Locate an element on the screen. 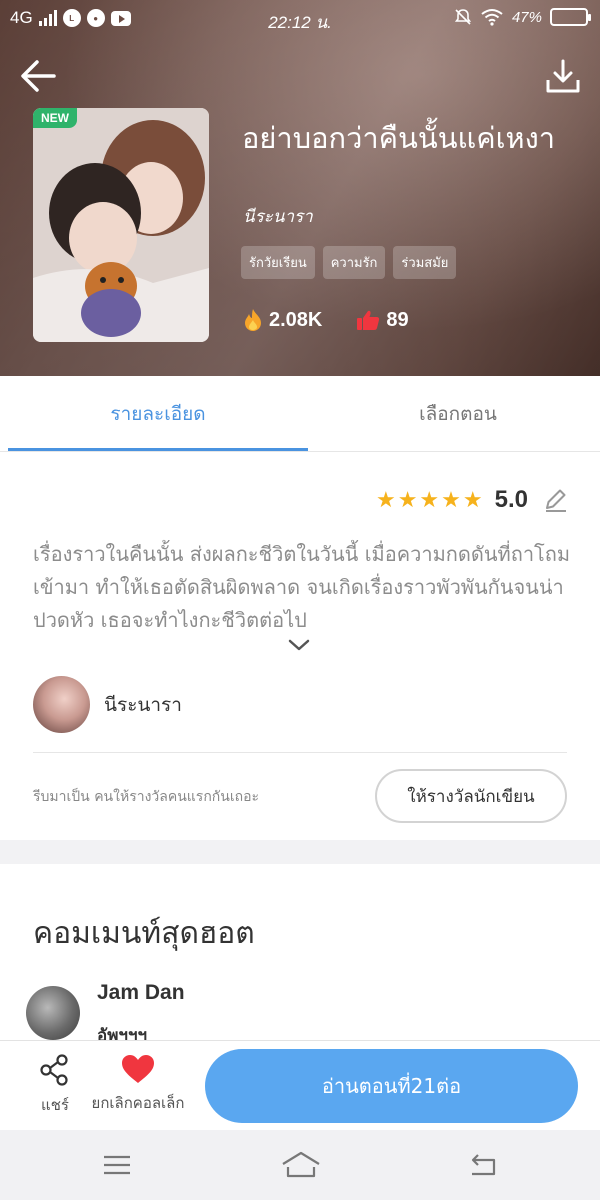 The width and height of the screenshot is (600, 1200). likes-stat: 89 is located at coordinates (382, 320).